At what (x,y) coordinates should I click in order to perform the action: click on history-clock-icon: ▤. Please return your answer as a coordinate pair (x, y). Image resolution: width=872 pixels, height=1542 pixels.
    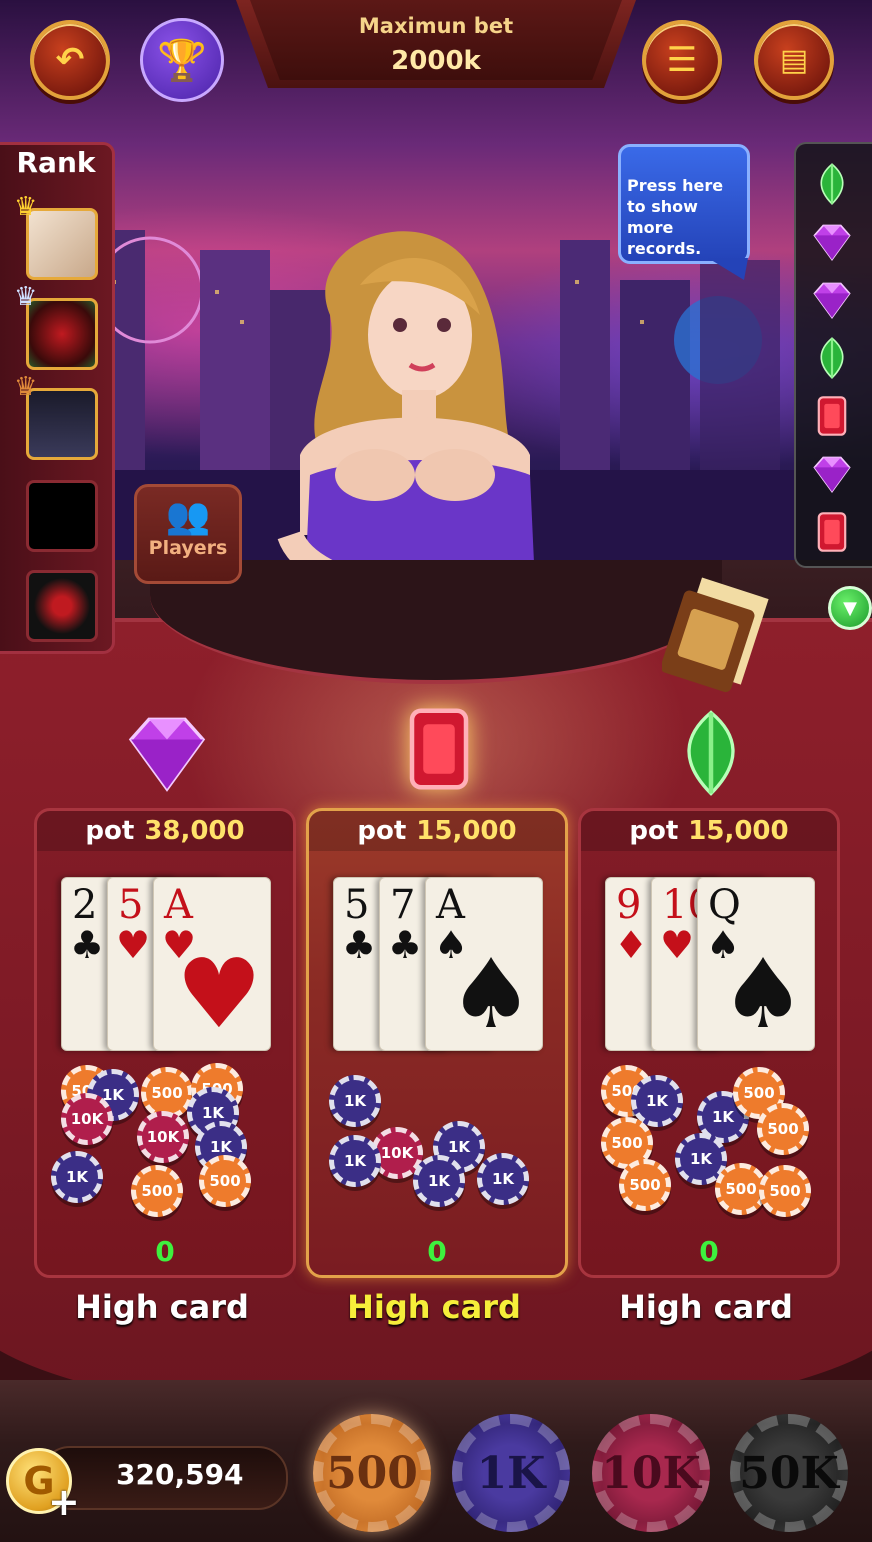
    Looking at the image, I should click on (794, 60).